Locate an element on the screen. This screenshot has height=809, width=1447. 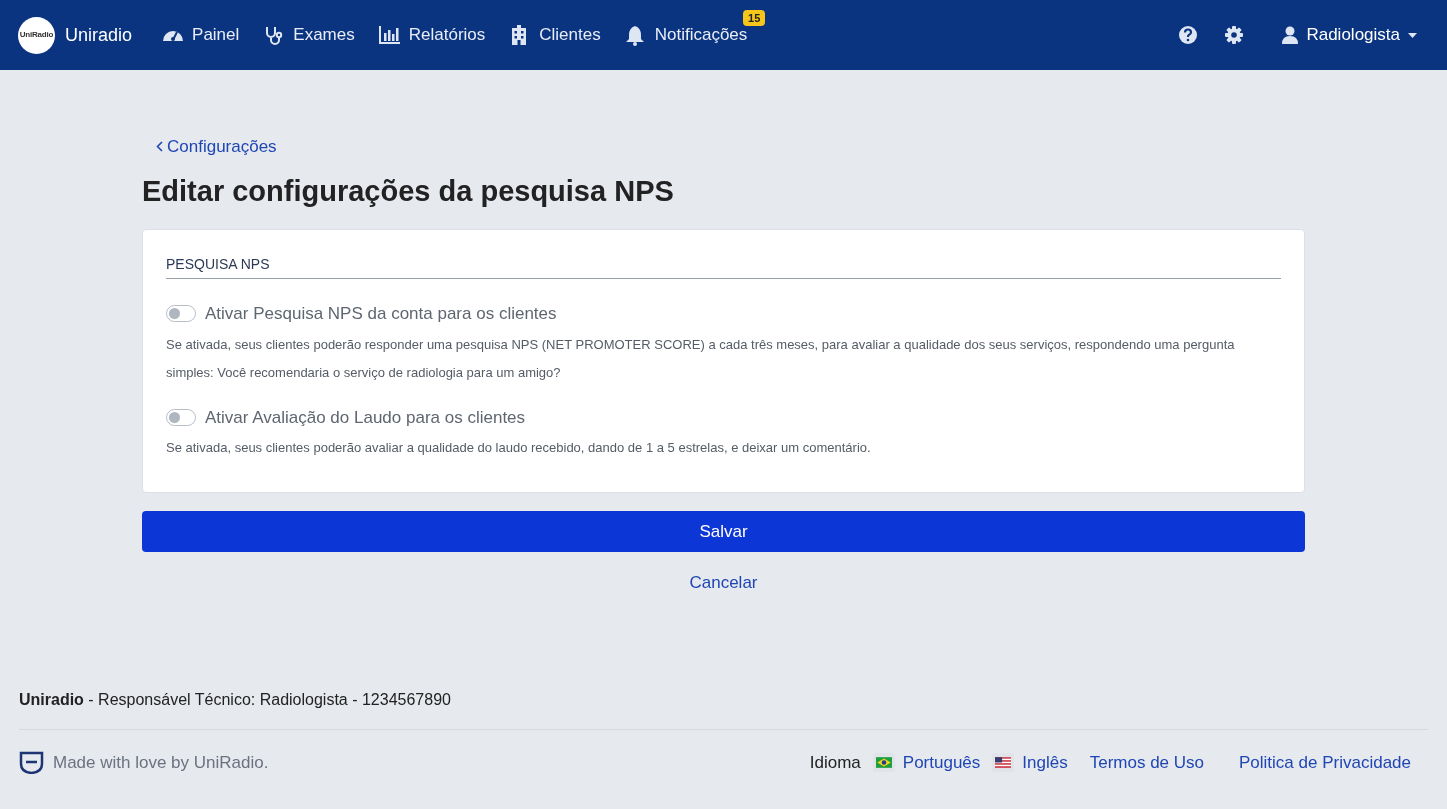
save-button: Salvar is located at coordinates (723, 531).